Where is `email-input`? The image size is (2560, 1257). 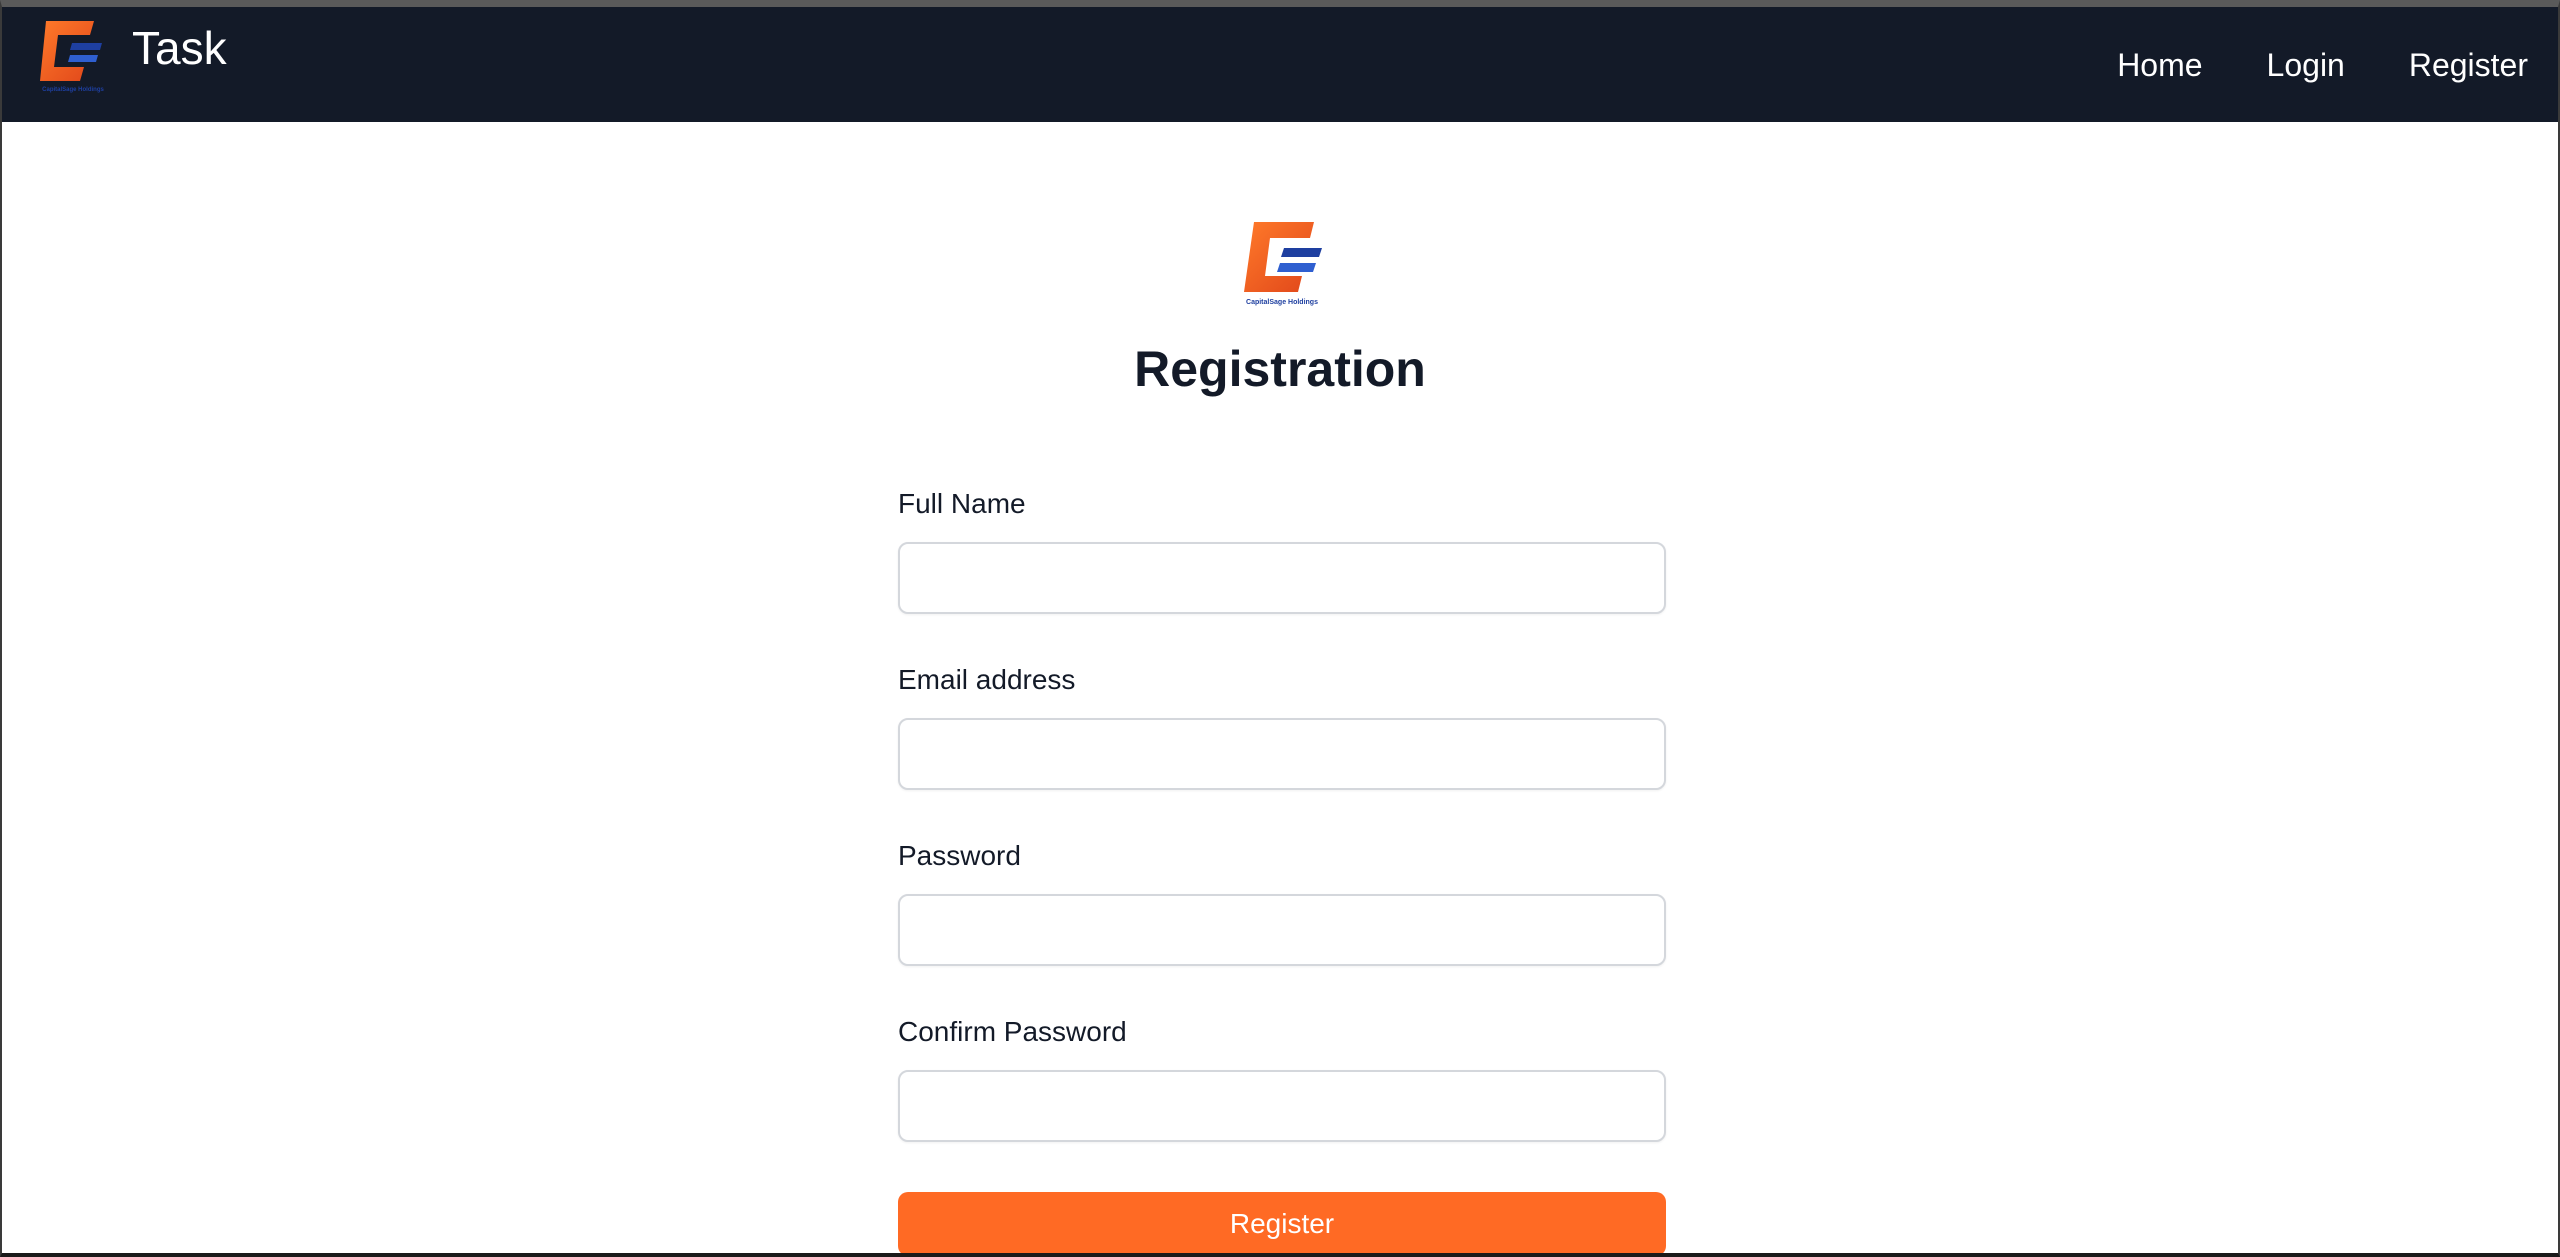
email-input is located at coordinates (1282, 754).